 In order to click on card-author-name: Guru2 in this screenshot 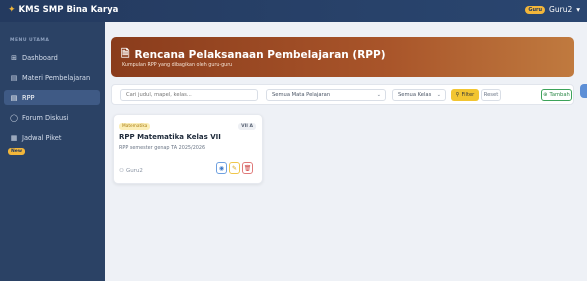, I will do `click(134, 171)`.